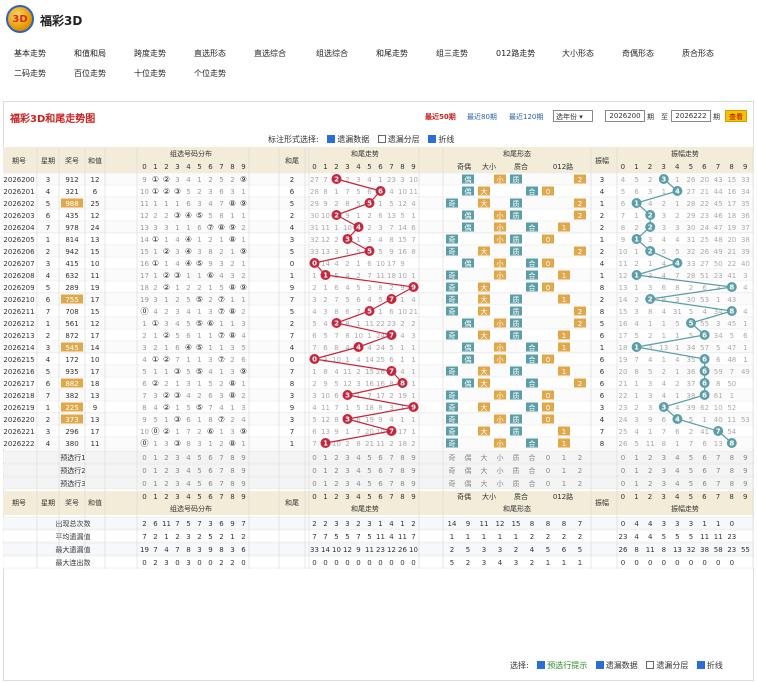 This screenshot has width=757, height=682. Describe the element at coordinates (331, 139) in the screenshot. I see `missing-checkbox` at that location.